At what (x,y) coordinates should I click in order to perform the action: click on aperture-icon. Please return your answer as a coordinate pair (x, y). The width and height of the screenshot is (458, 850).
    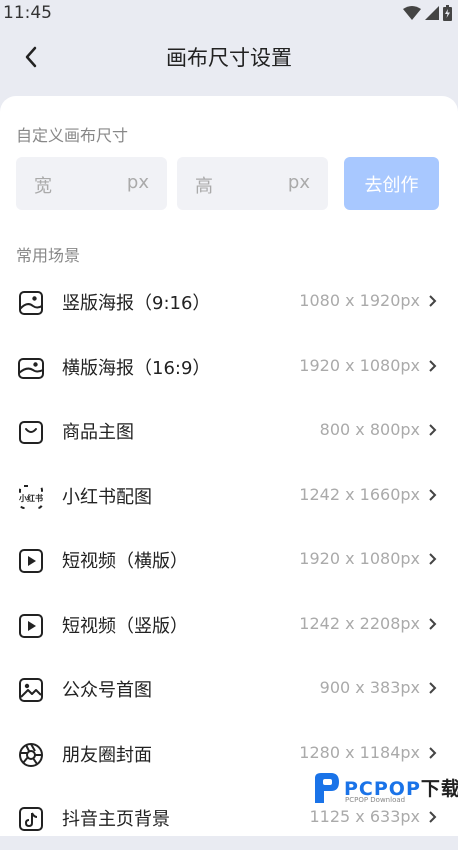
    Looking at the image, I should click on (31, 754).